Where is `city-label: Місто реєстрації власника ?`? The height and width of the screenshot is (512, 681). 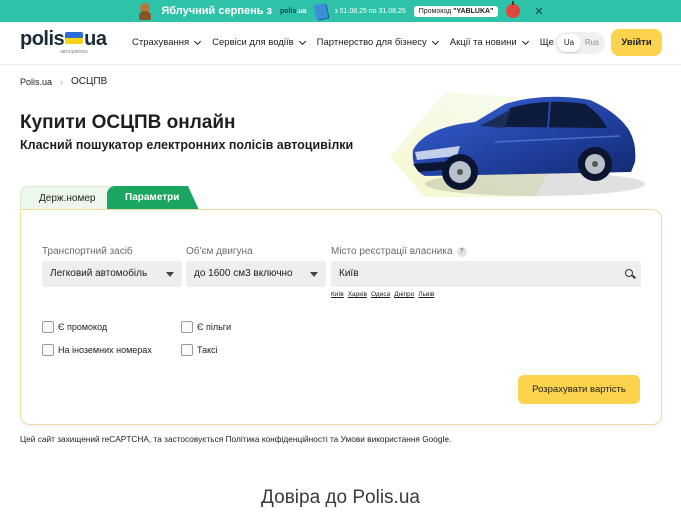
city-label: Місто реєстрації власника ? is located at coordinates (399, 251).